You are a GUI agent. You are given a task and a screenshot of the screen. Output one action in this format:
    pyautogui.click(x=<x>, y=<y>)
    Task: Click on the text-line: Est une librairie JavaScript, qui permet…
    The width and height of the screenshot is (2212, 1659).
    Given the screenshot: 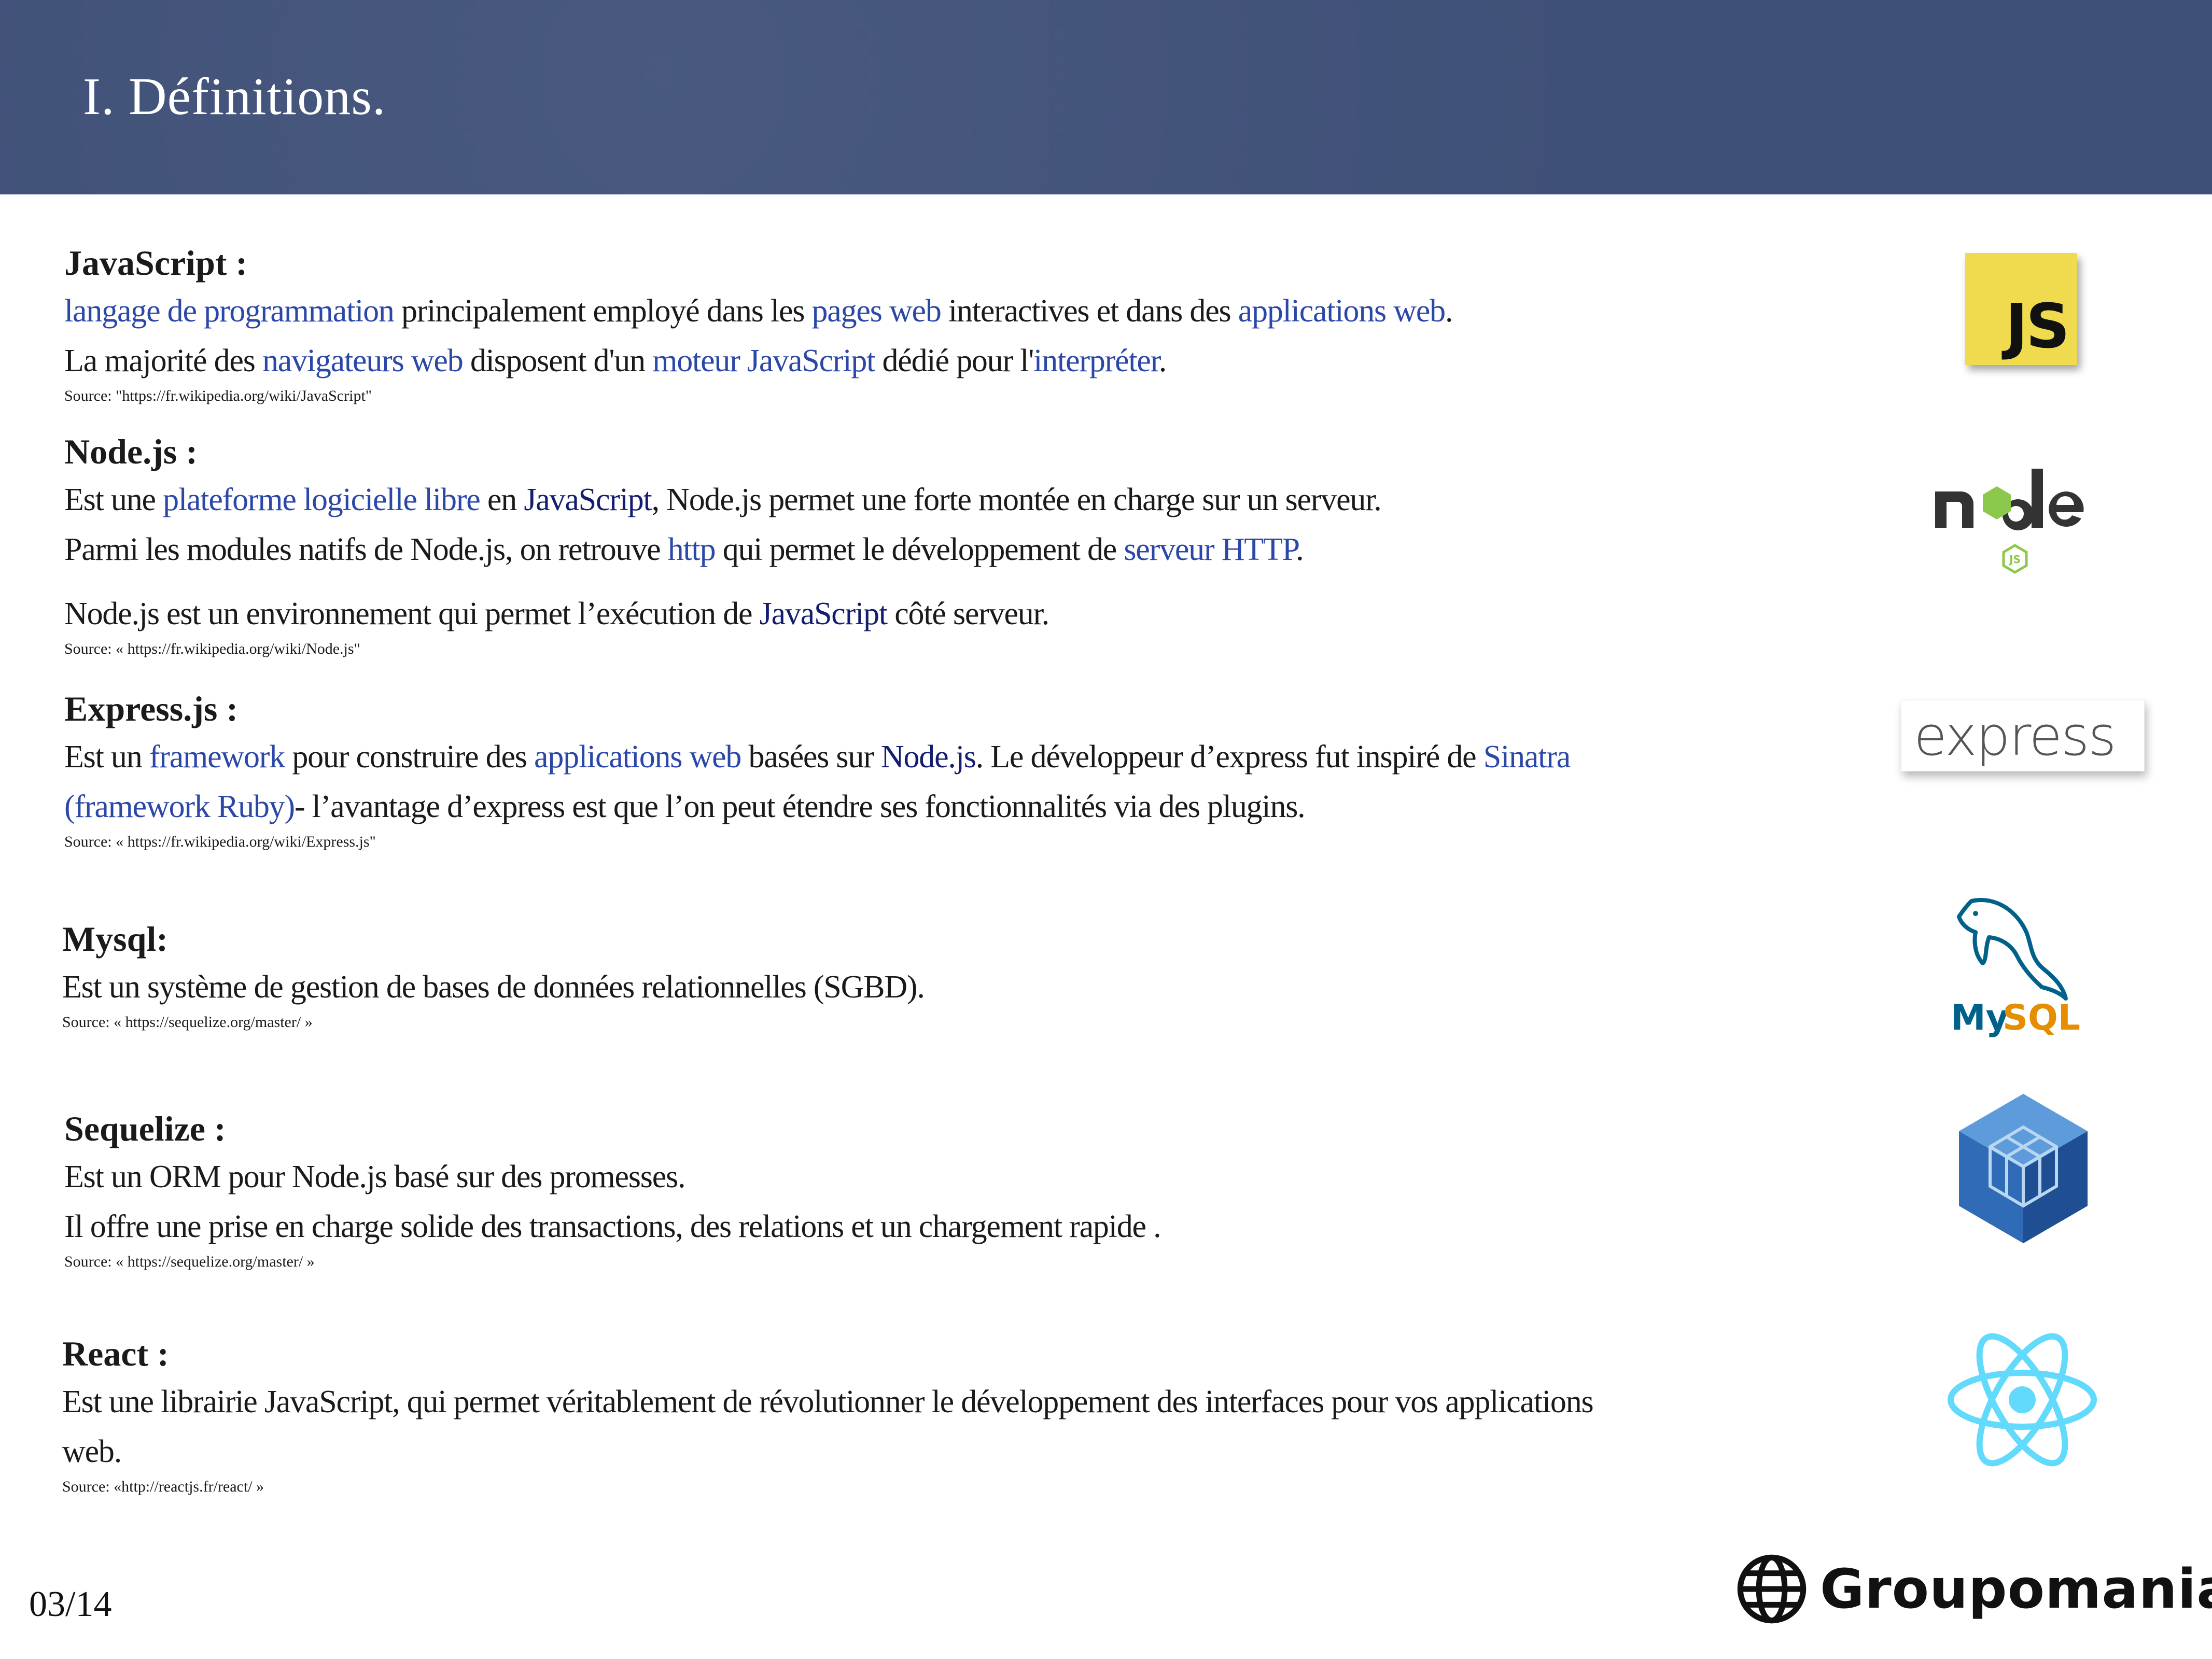 What is the action you would take?
    pyautogui.click(x=907, y=1402)
    